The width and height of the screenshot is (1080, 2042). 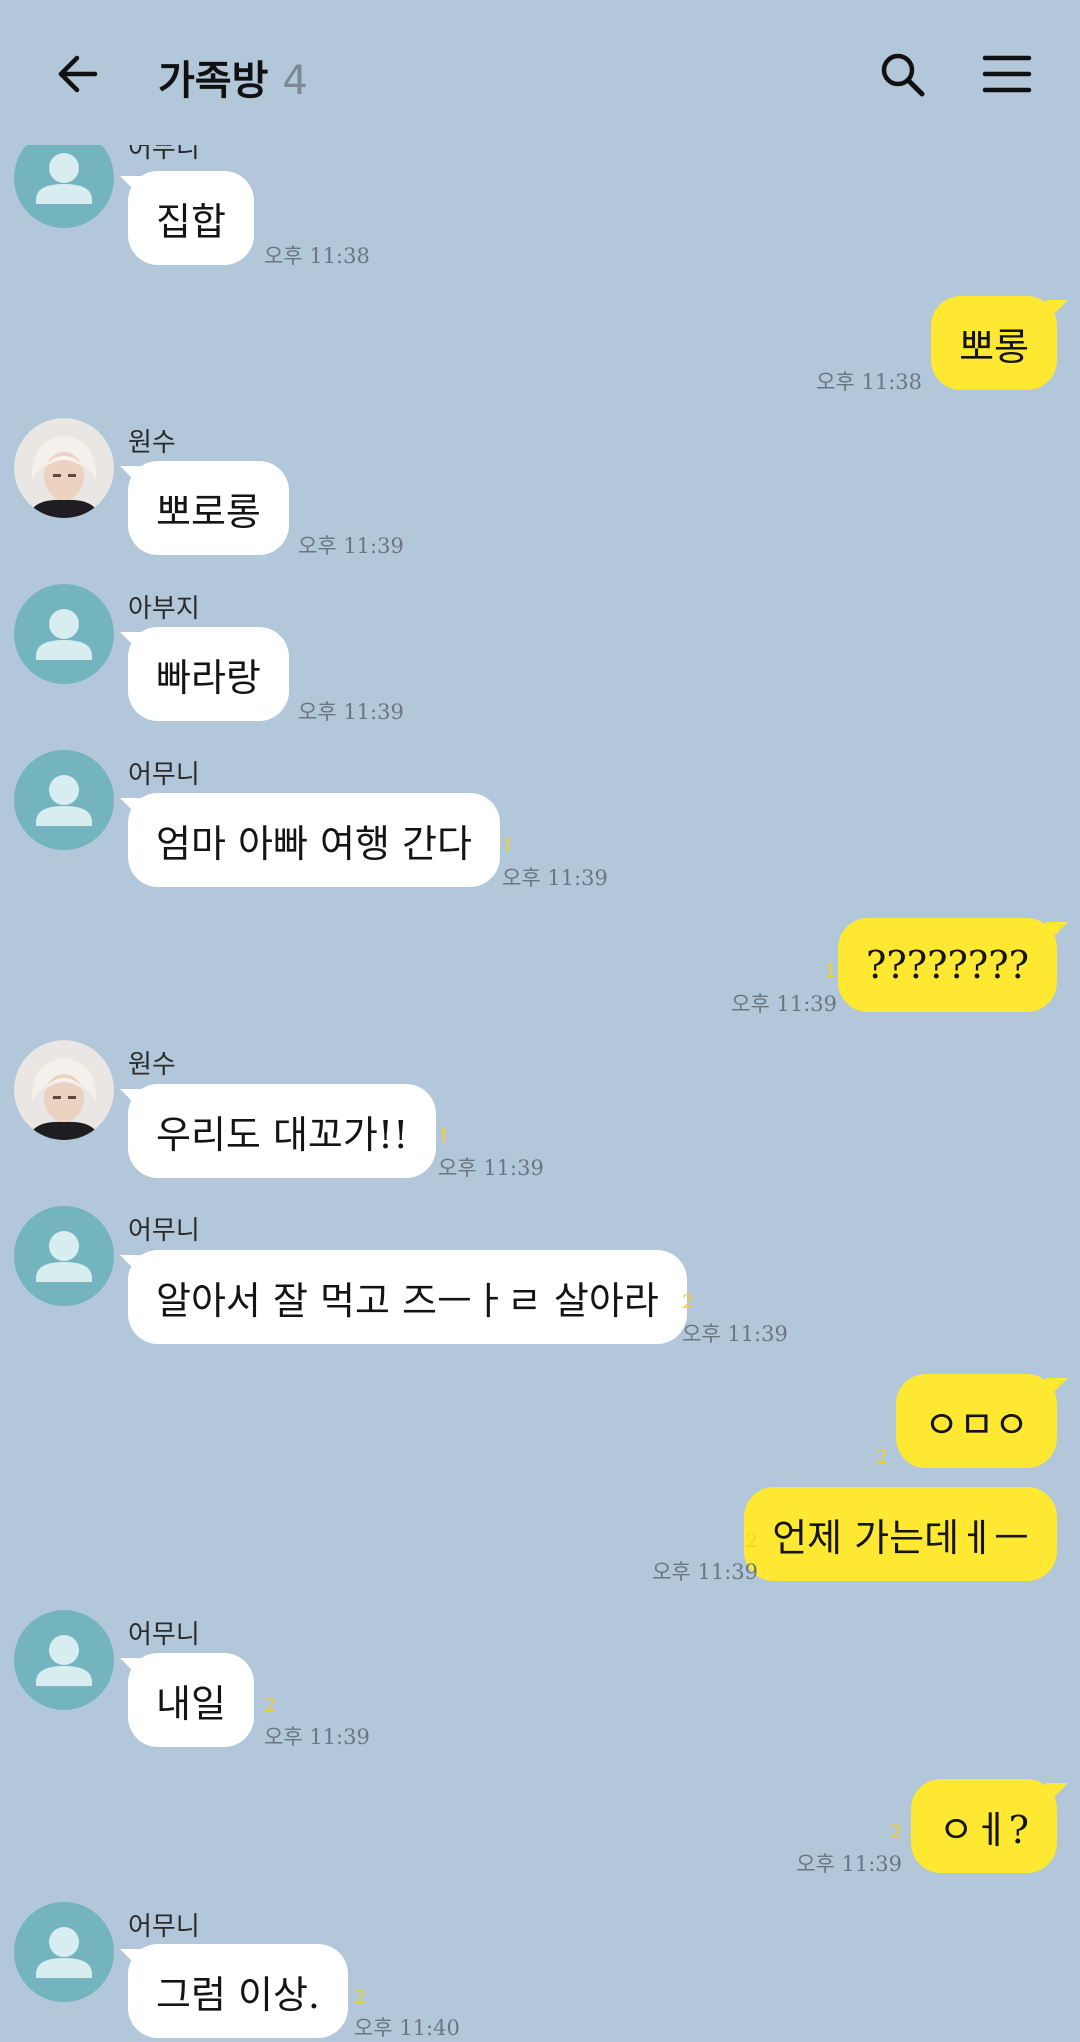 I want to click on search-icon, so click(x=903, y=75).